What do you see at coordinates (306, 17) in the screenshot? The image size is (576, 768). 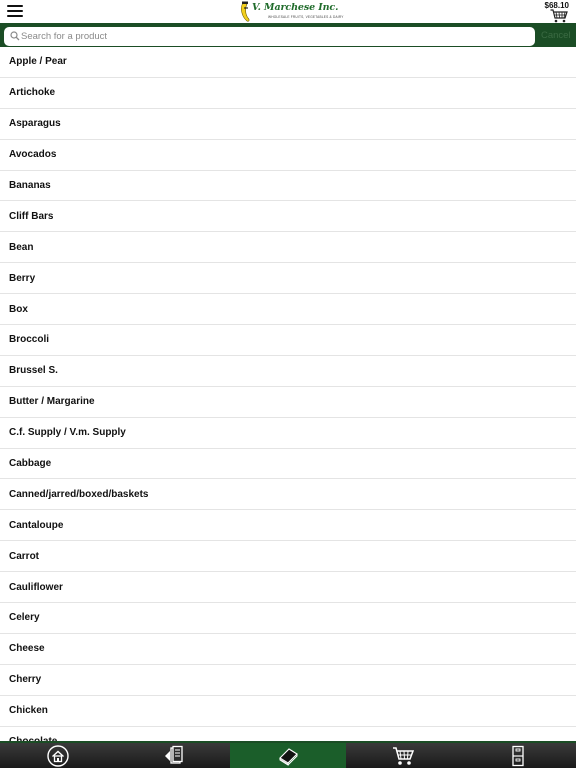 I see `logo-tagline: WHOLESALE FRUITS, VEGETABLES & DAIRY` at bounding box center [306, 17].